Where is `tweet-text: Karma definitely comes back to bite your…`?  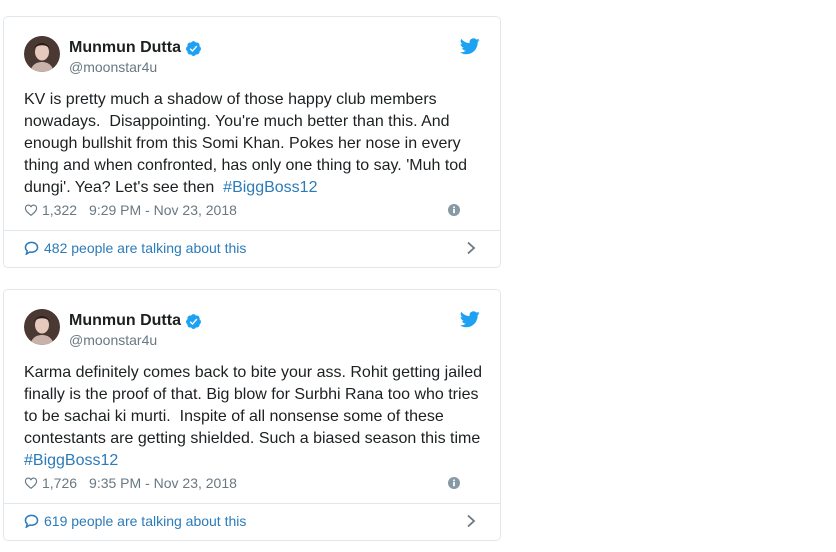 tweet-text: Karma definitely comes back to bite your… is located at coordinates (254, 417).